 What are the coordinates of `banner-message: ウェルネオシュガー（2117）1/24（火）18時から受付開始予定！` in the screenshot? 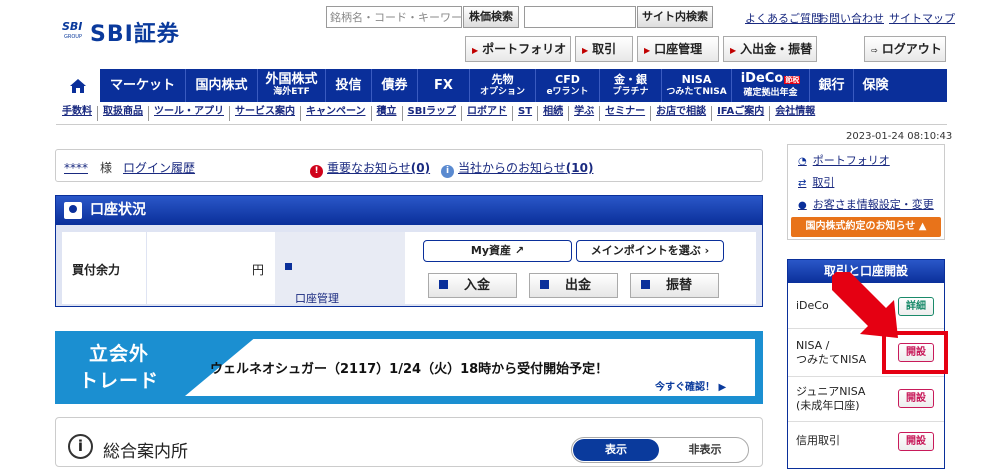 It's located at (409, 369).